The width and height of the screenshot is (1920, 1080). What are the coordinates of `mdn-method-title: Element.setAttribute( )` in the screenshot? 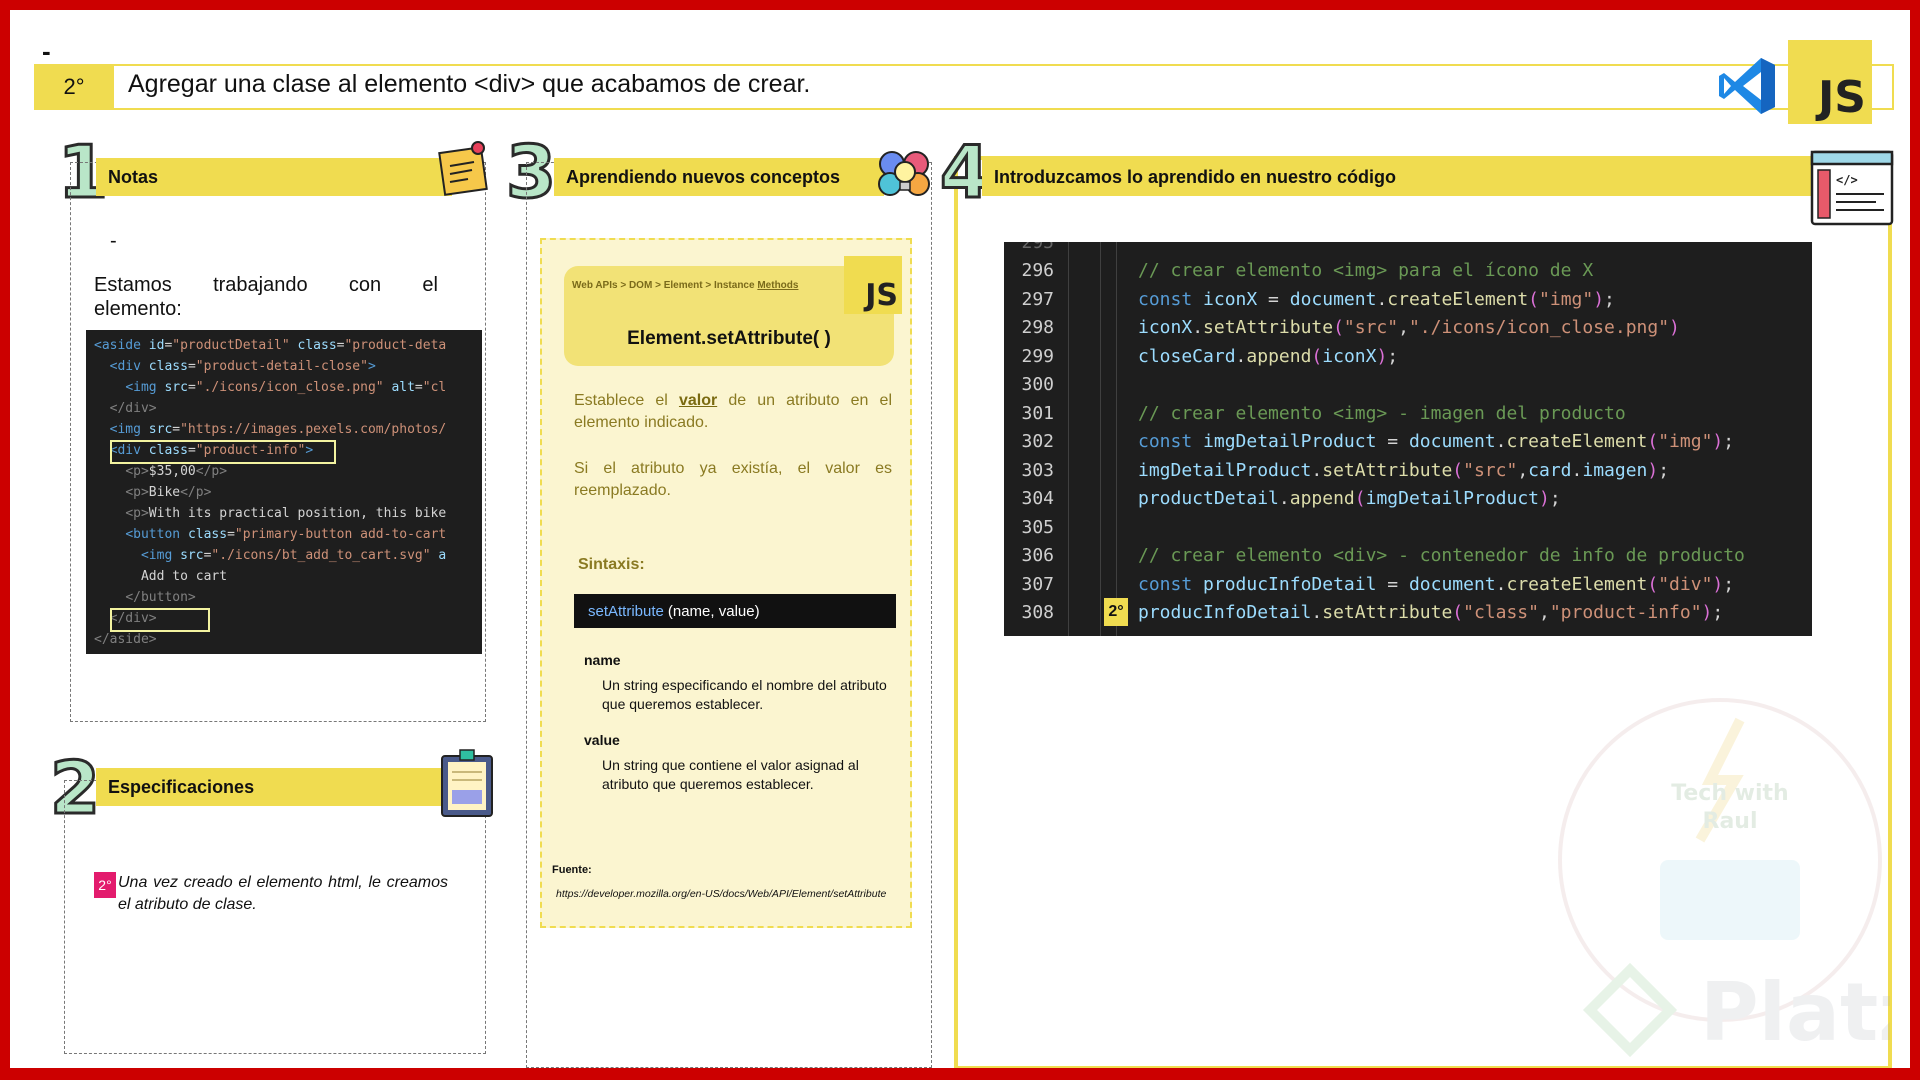 It's located at (729, 338).